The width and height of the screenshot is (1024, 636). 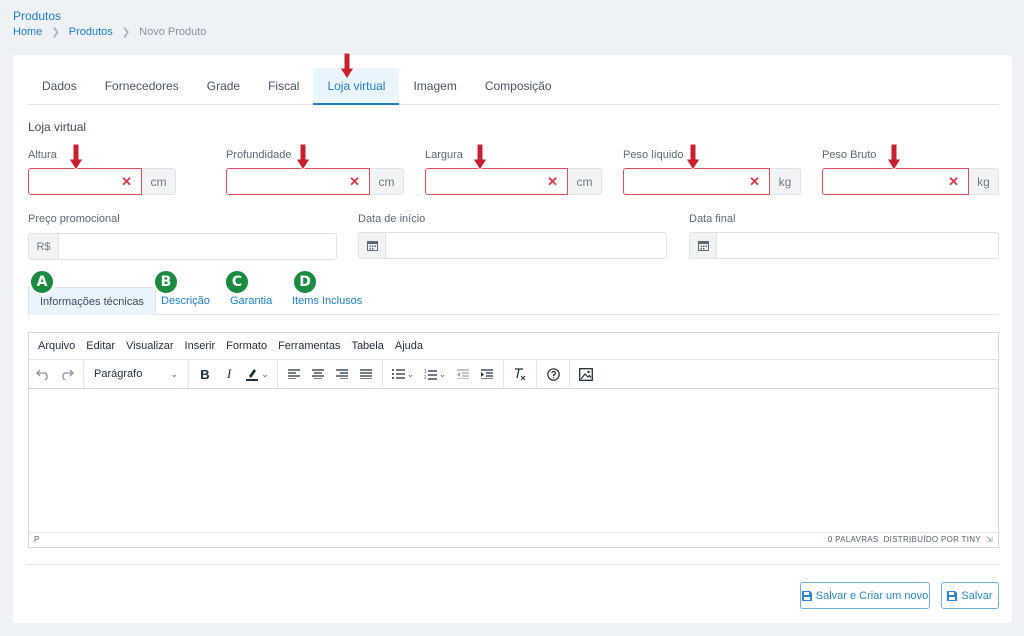 What do you see at coordinates (853, 539) in the screenshot?
I see `word-count: 0 PALAVRAS` at bounding box center [853, 539].